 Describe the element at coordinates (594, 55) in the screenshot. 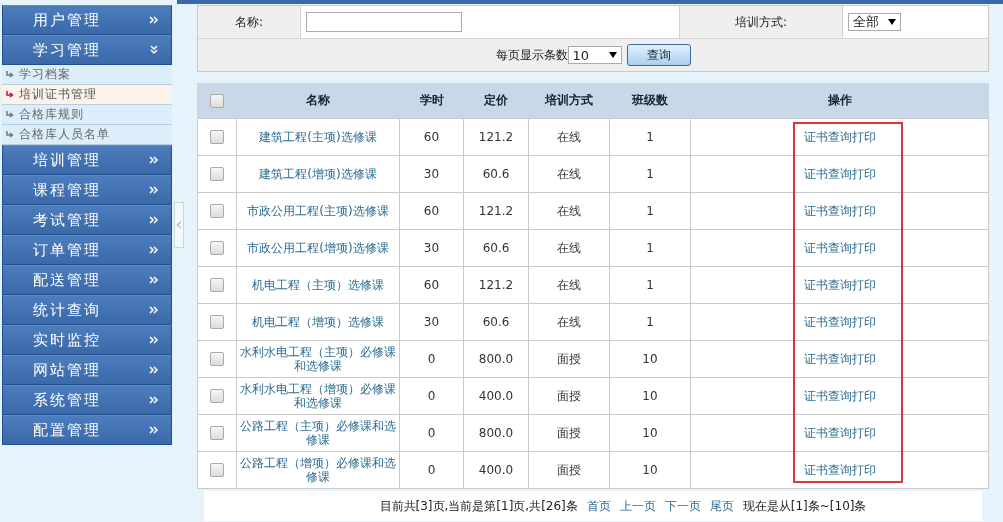

I see `page-size-dropdown: 10` at that location.